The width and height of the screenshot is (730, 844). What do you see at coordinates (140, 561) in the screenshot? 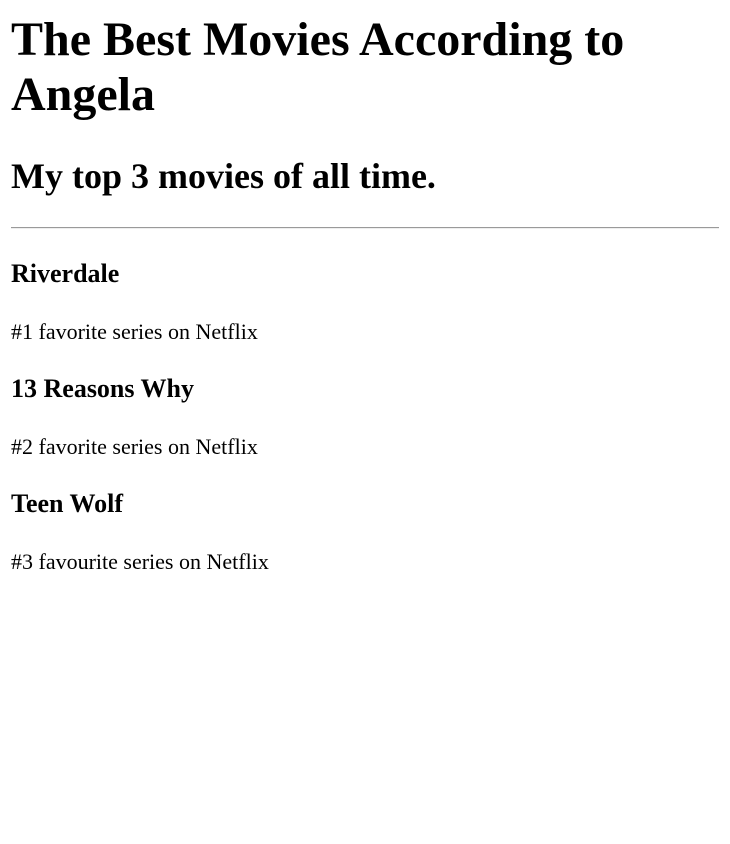
I see `movie-description: #3 favourite series on Netflix` at bounding box center [140, 561].